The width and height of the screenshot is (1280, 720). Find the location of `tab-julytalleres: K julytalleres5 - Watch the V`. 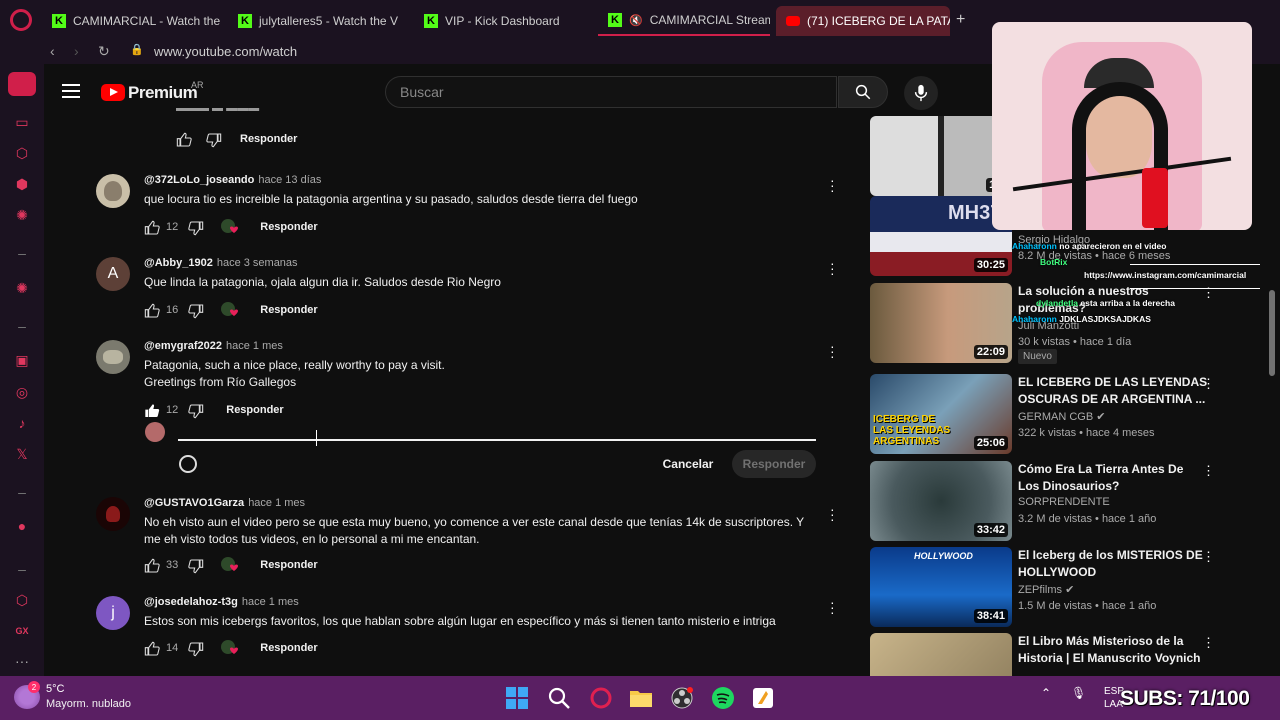

tab-julytalleres: K julytalleres5 - Watch the V is located at coordinates (318, 21).